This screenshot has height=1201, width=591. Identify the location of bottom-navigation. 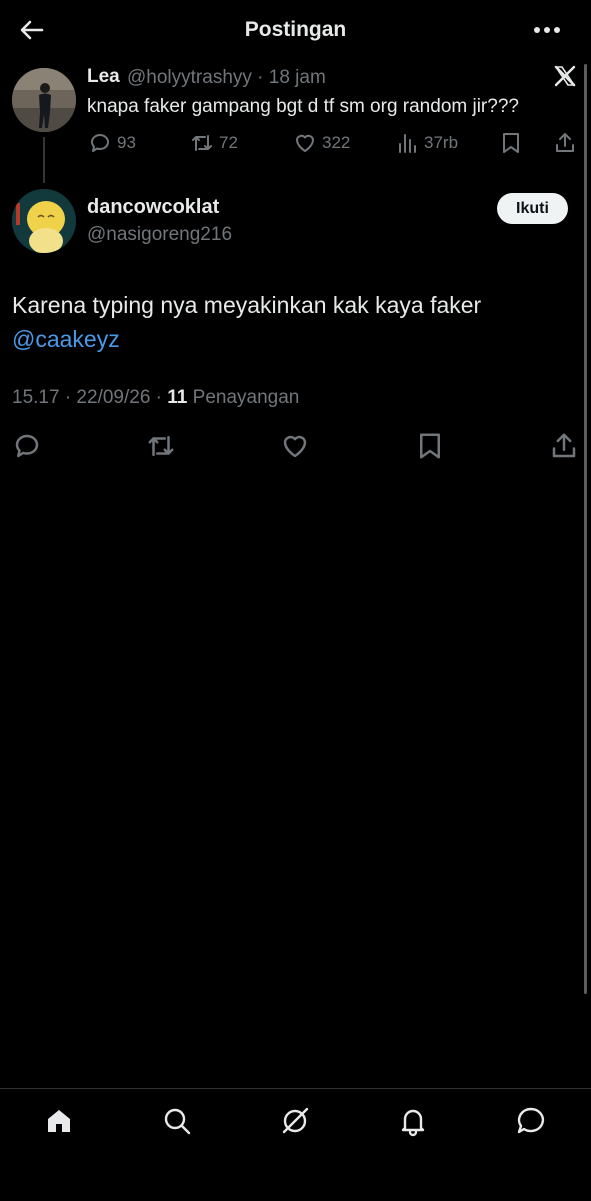
(295, 1144).